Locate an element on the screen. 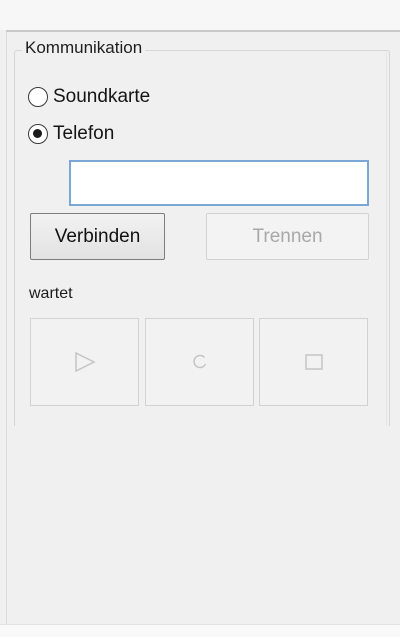  connect-button: Verbinden is located at coordinates (97, 236).